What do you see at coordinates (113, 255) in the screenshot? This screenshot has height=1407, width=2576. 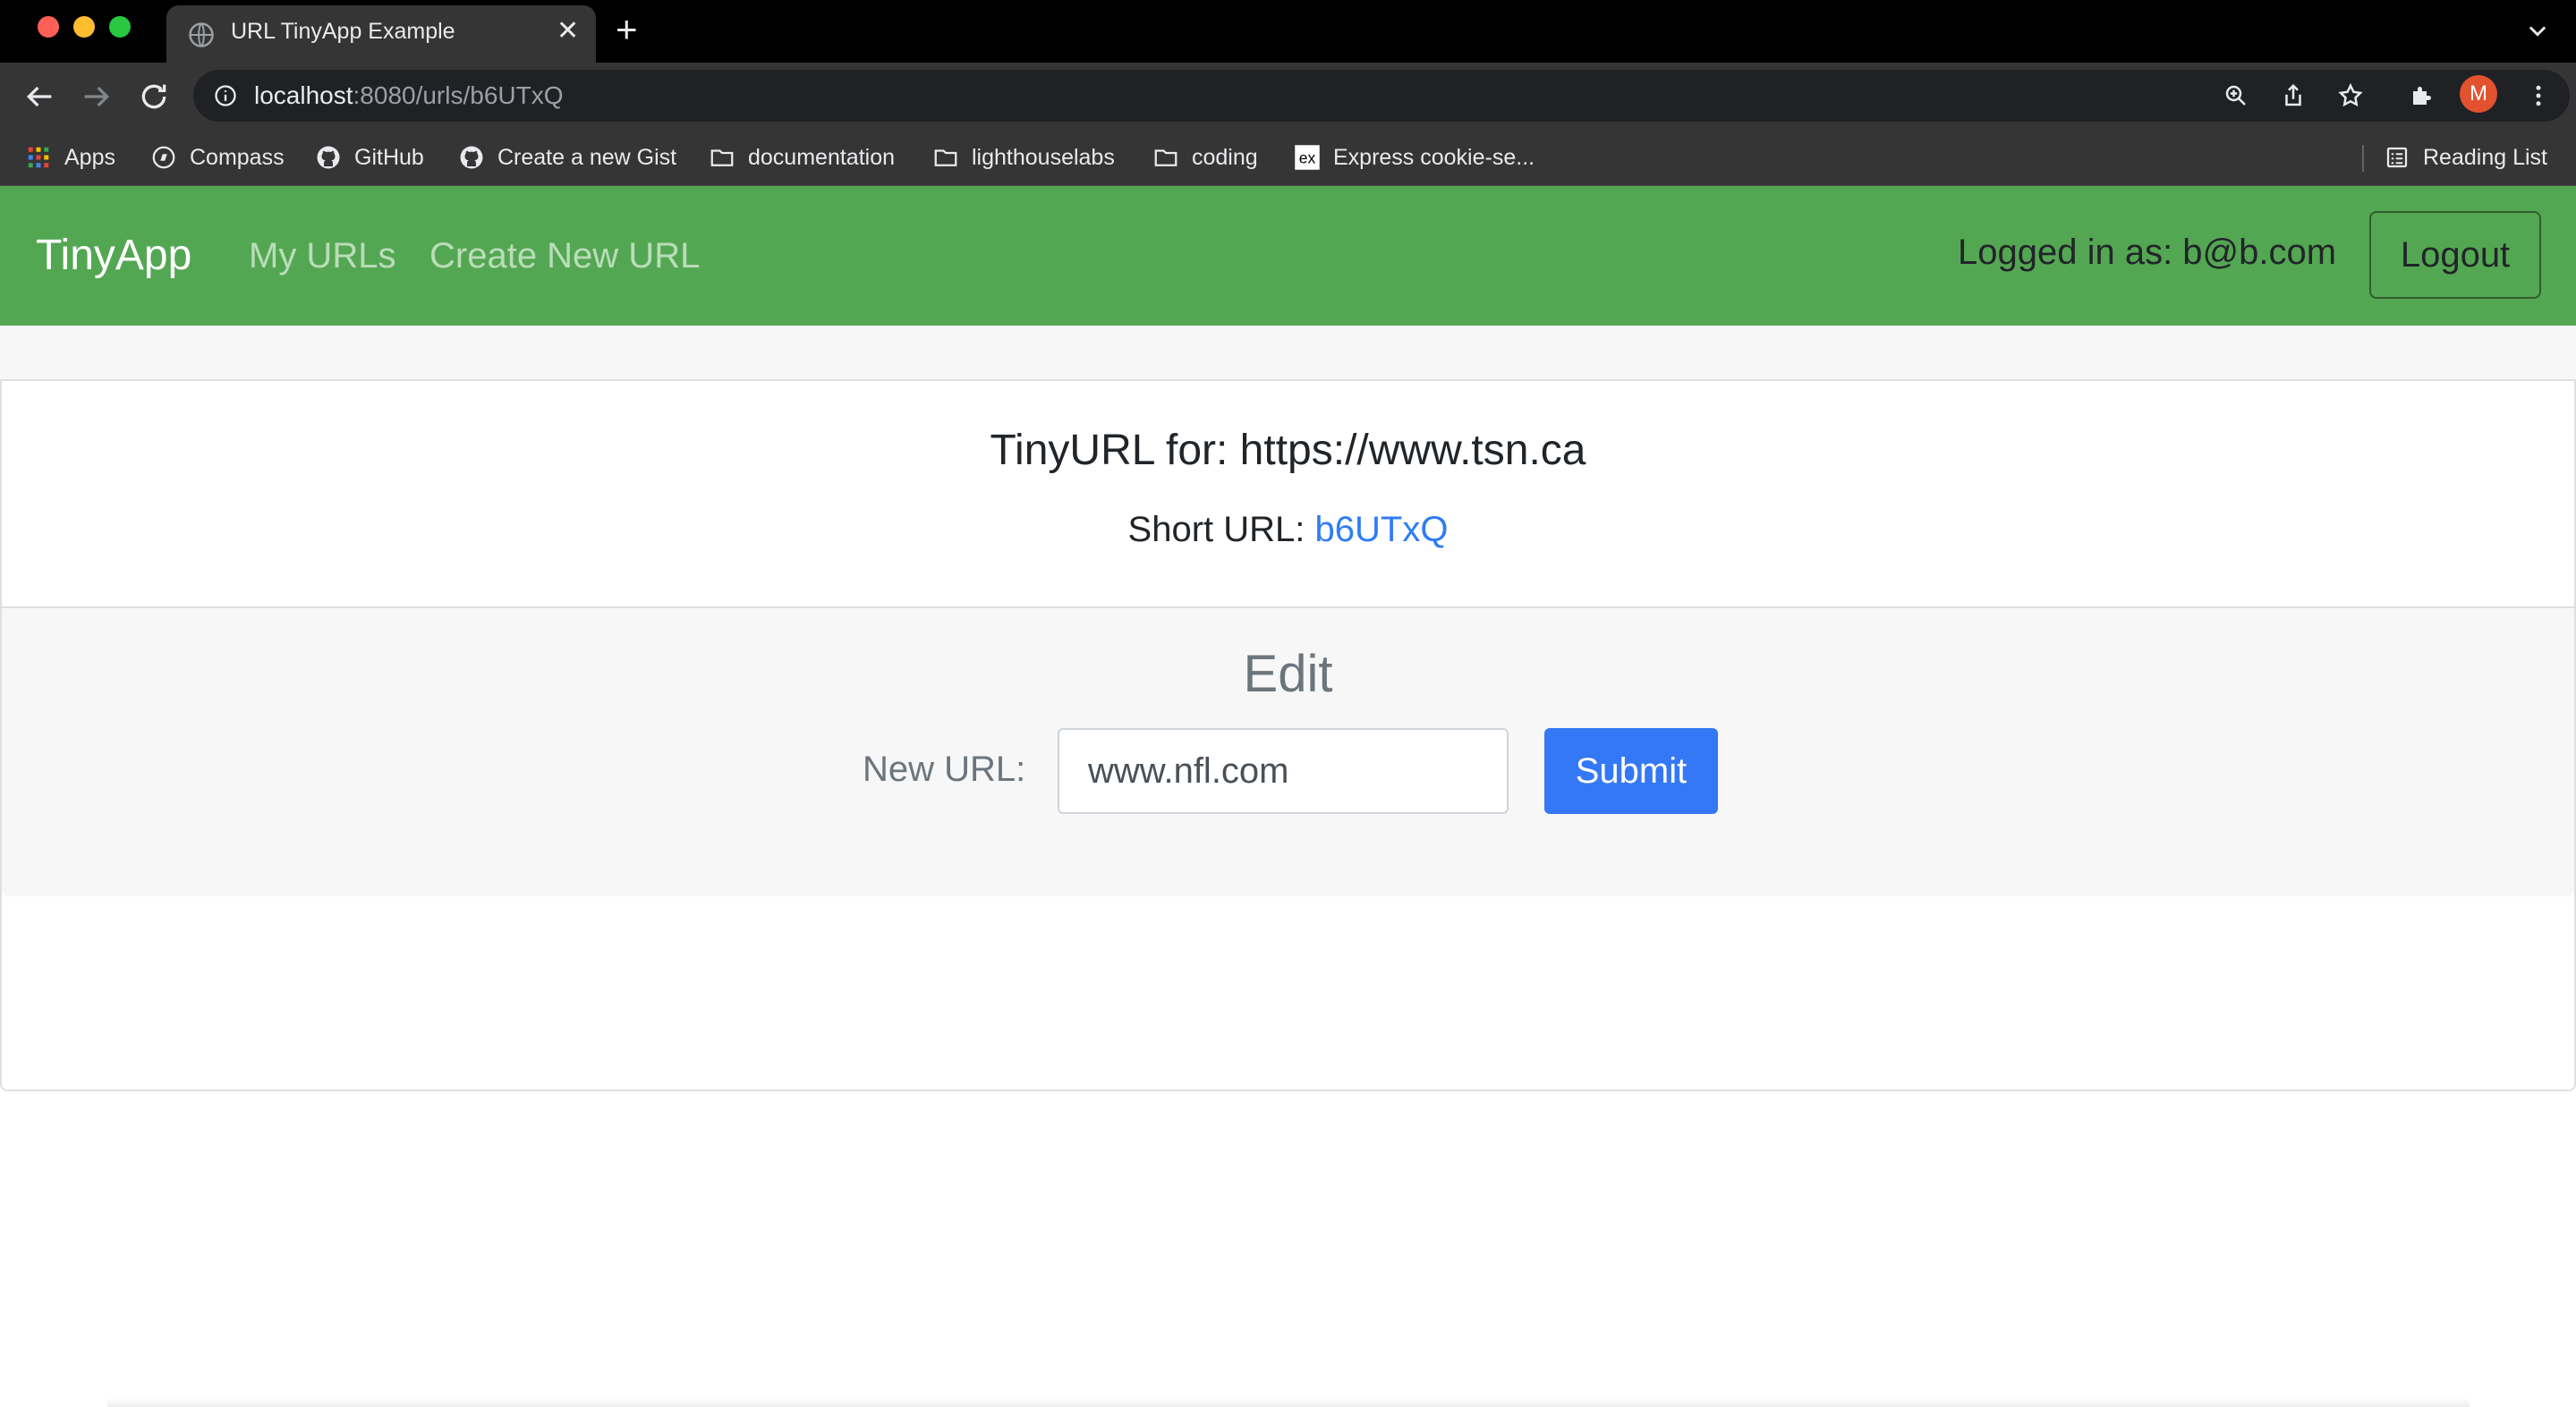 I see `brand-logo: TinyApp` at bounding box center [113, 255].